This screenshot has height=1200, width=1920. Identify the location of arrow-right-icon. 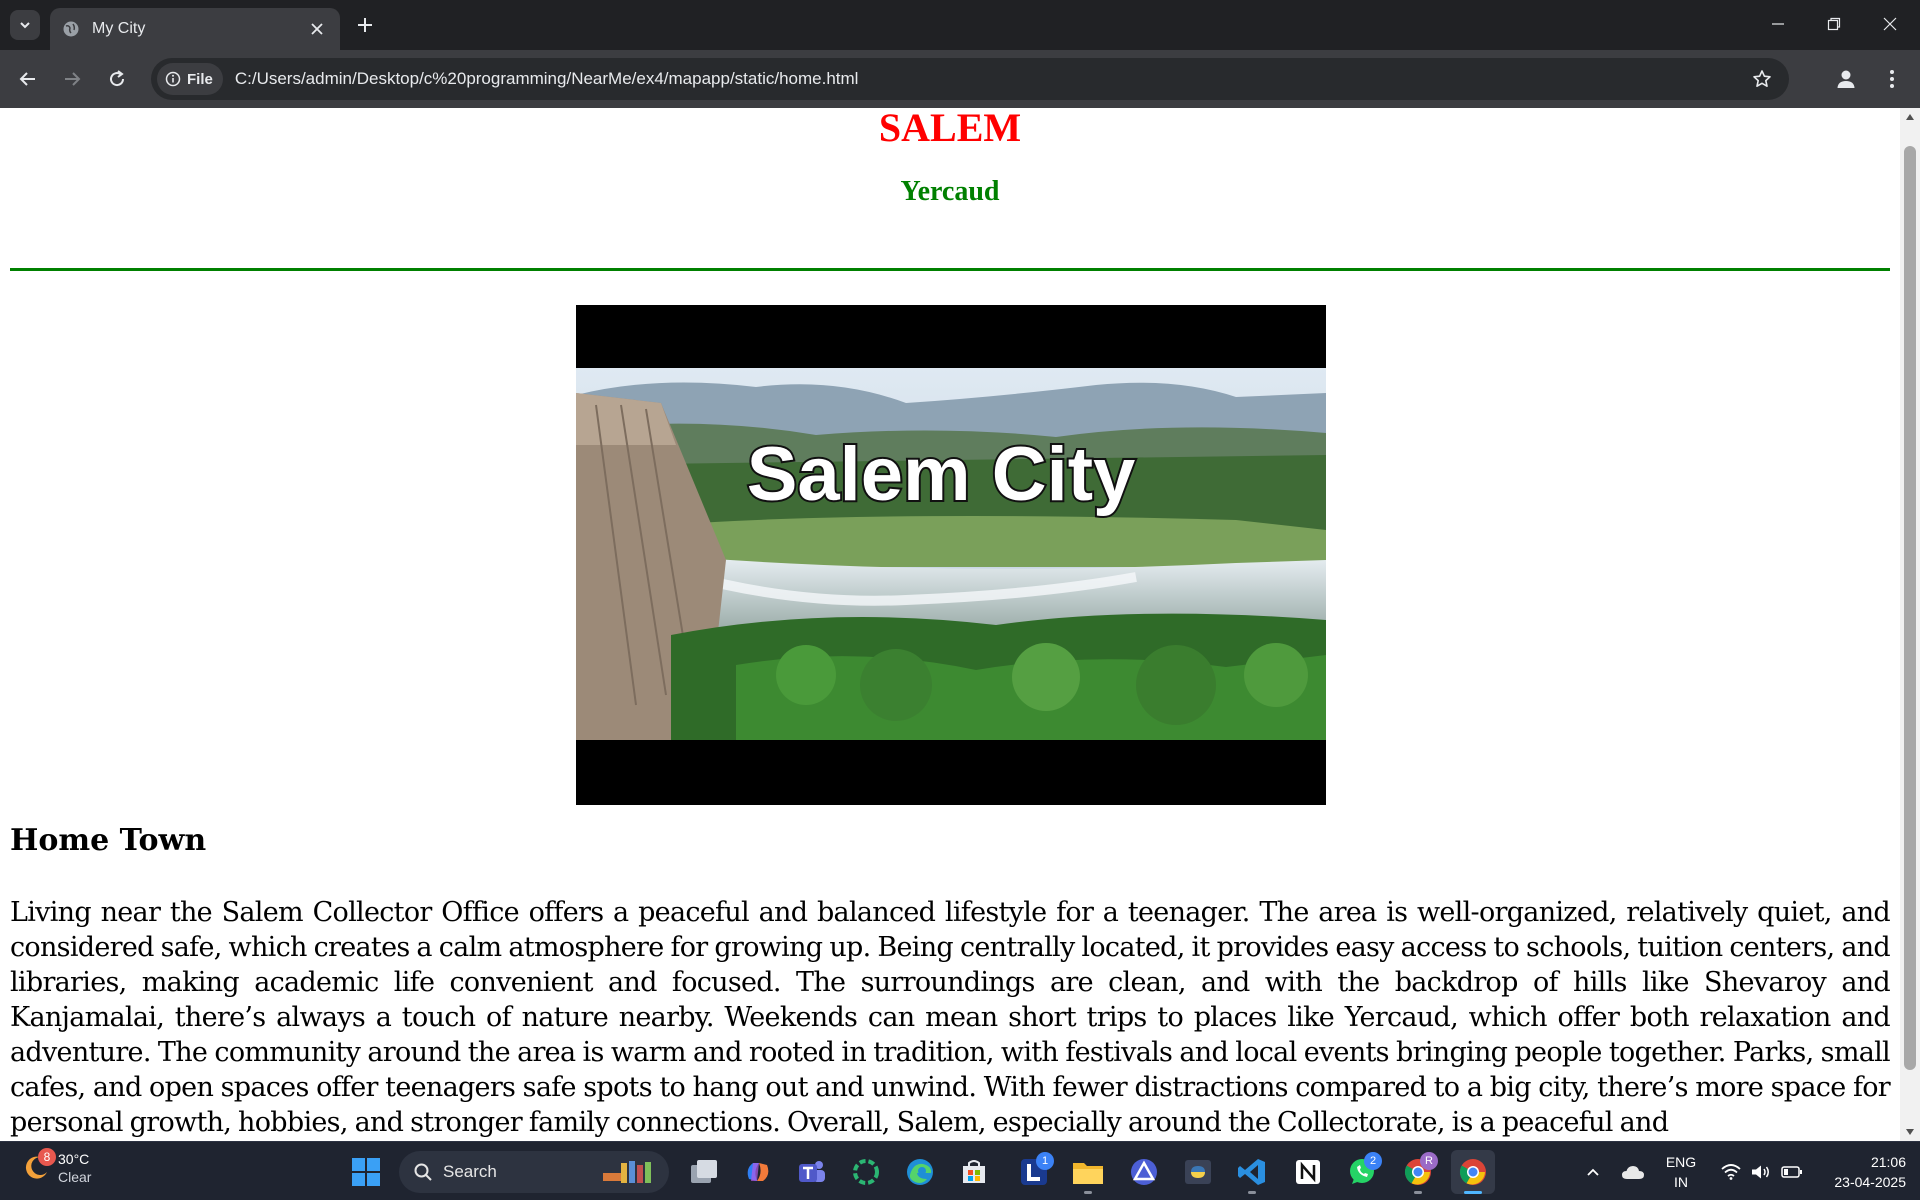
(73, 79).